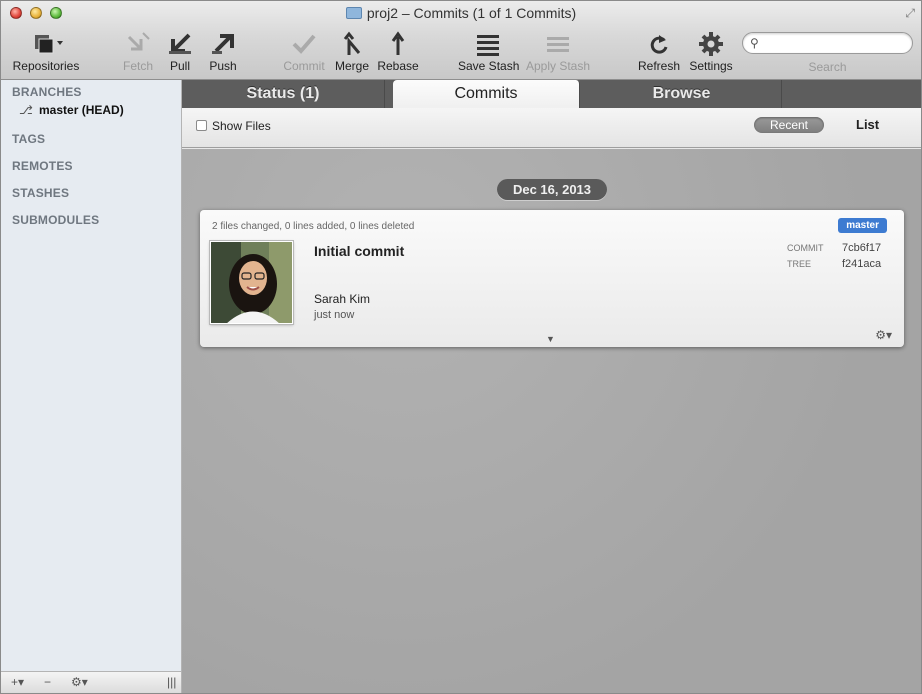  What do you see at coordinates (867, 124) in the screenshot?
I see `list-view-button: List` at bounding box center [867, 124].